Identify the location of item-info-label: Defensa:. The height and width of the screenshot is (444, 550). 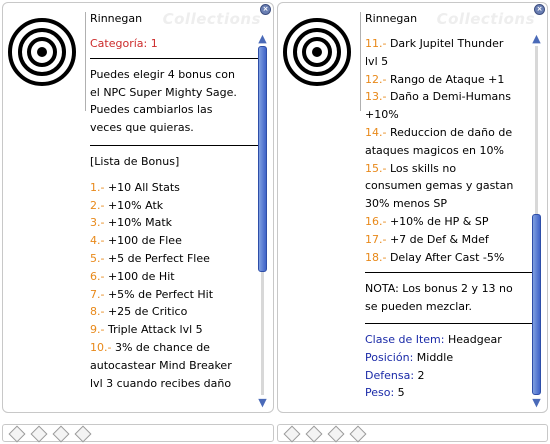
(390, 375).